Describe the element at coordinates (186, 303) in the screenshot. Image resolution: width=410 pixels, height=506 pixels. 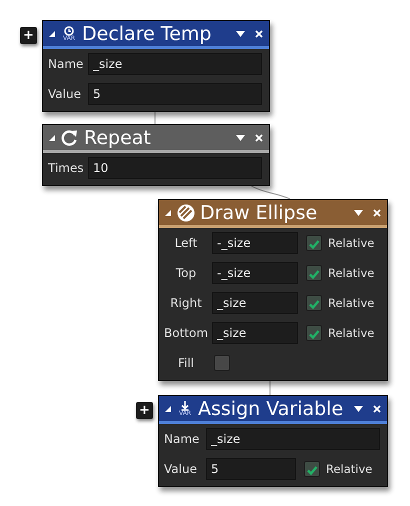
I see `field-label: Right` at that location.